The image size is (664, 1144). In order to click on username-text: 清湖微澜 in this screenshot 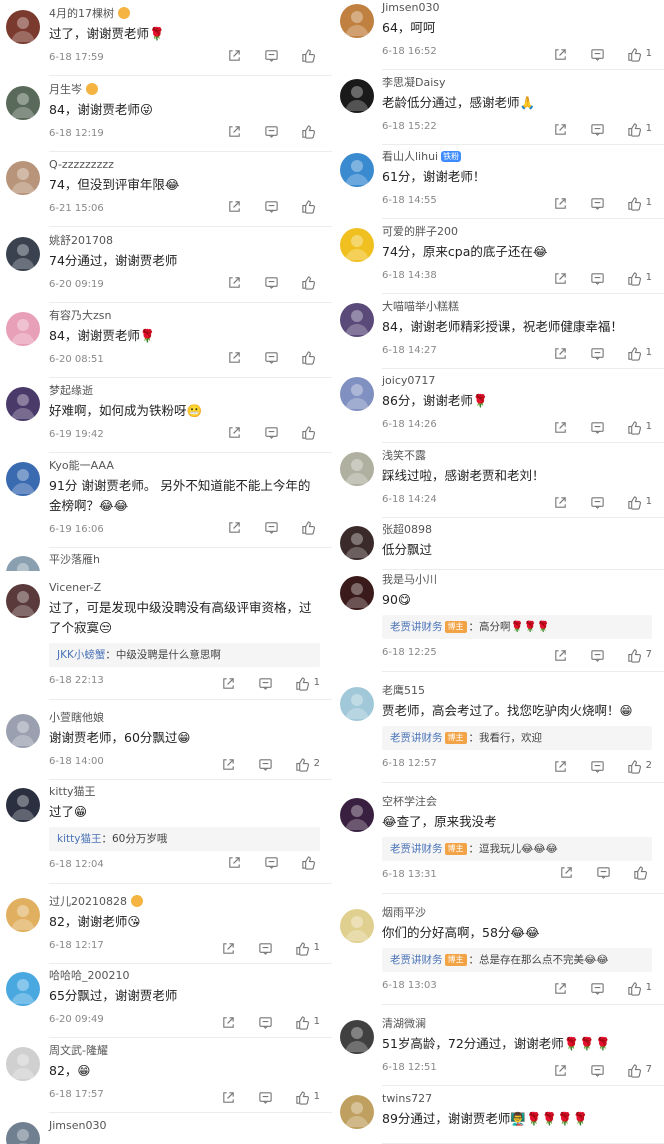, I will do `click(404, 1023)`.